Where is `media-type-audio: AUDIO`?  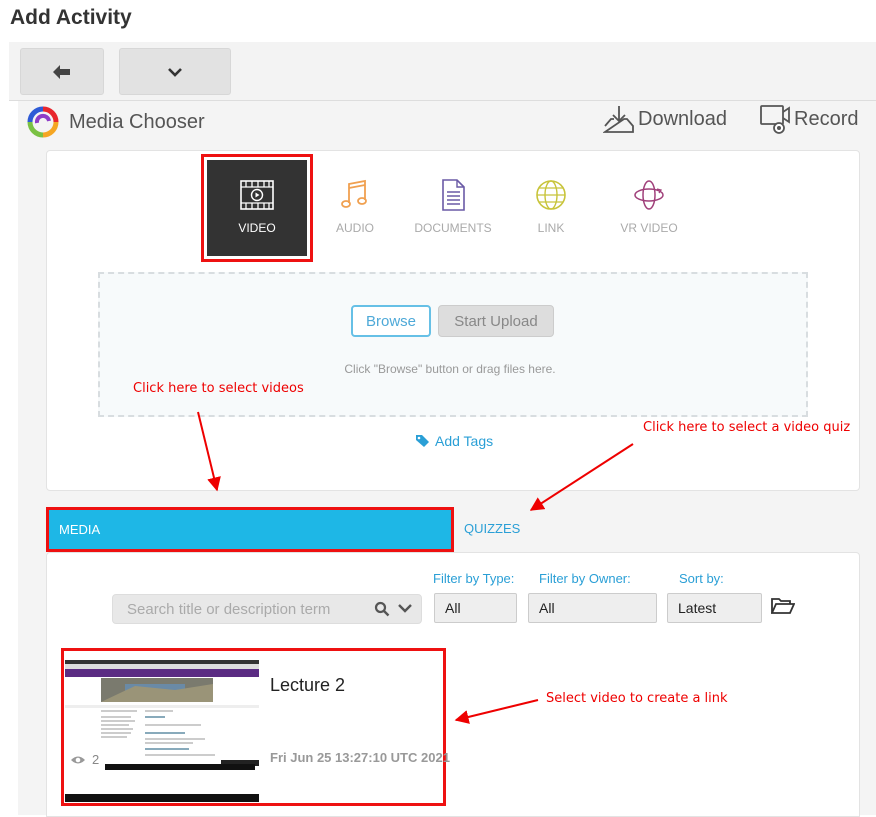
media-type-audio: AUDIO is located at coordinates (355, 206).